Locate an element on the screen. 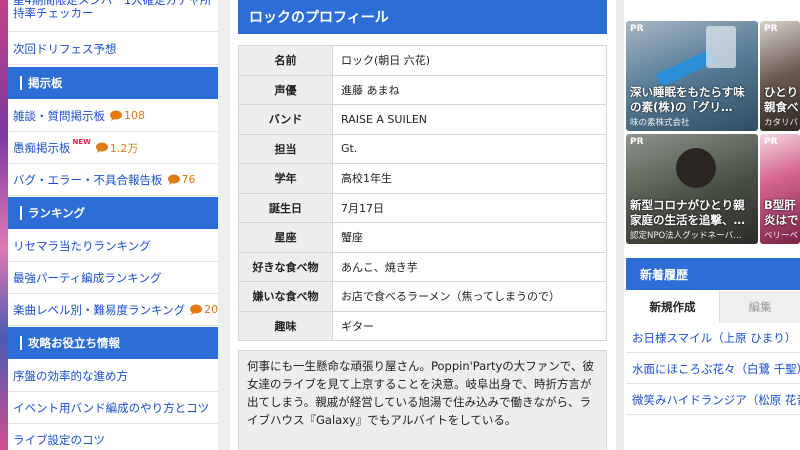 This screenshot has width=800, height=450. profile-row: 星座 蟹座 is located at coordinates (422, 237).